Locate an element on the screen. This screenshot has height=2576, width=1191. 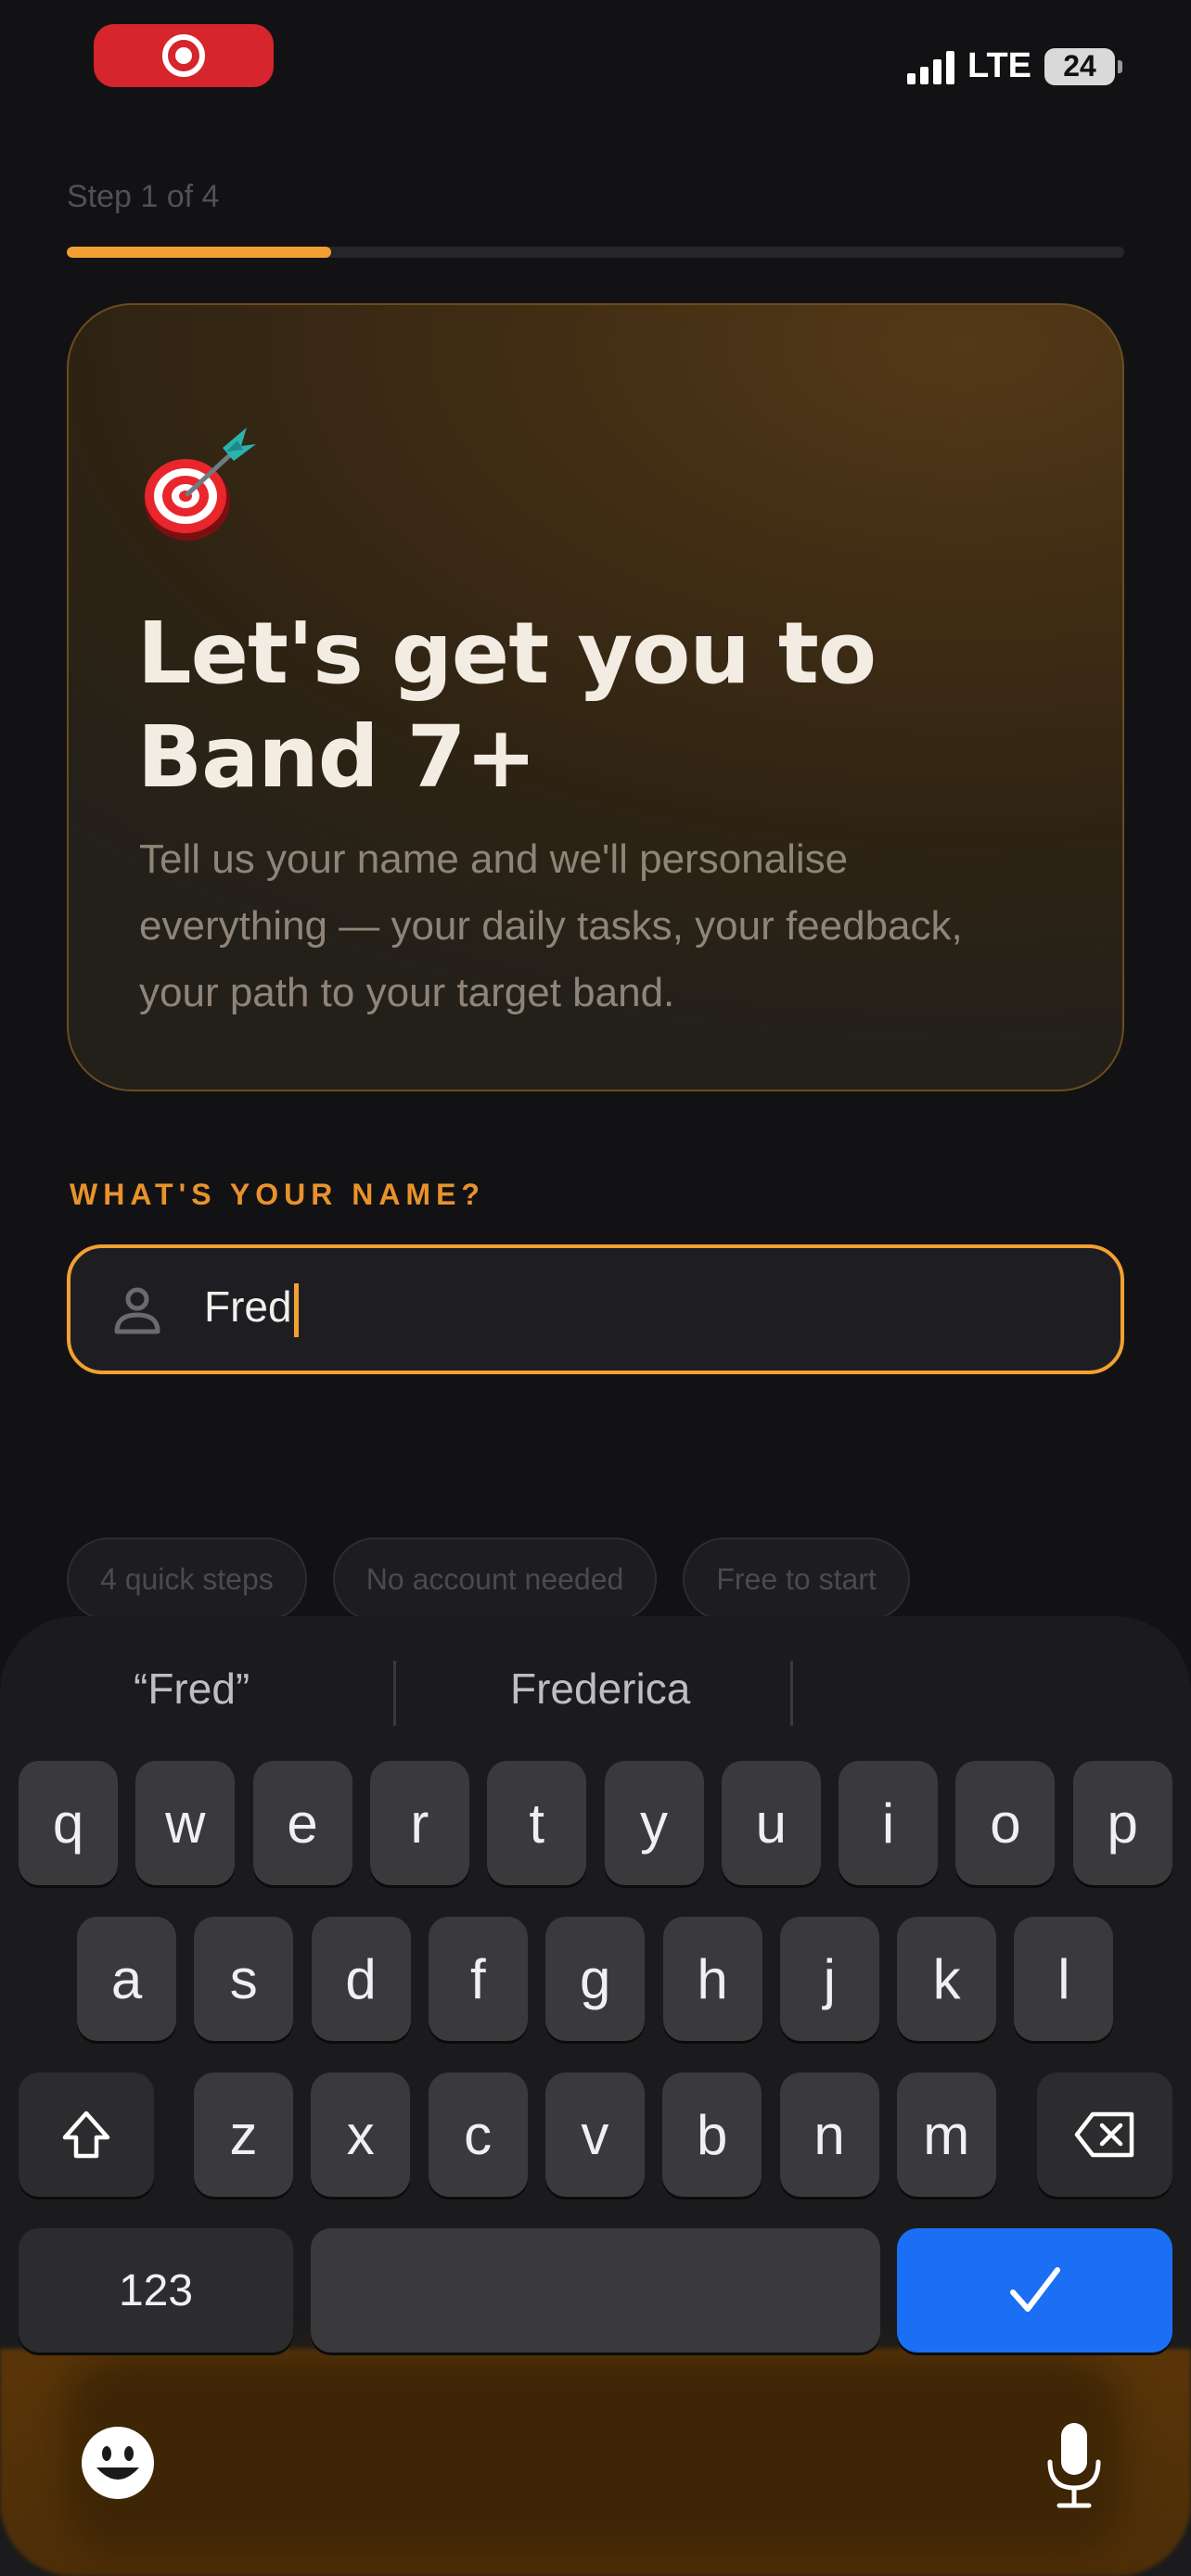
key-j: j is located at coordinates (829, 1979).